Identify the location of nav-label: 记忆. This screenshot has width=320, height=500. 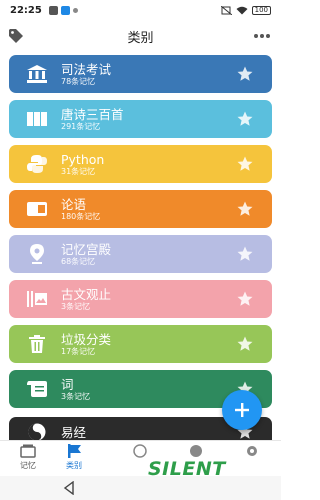
(28, 465).